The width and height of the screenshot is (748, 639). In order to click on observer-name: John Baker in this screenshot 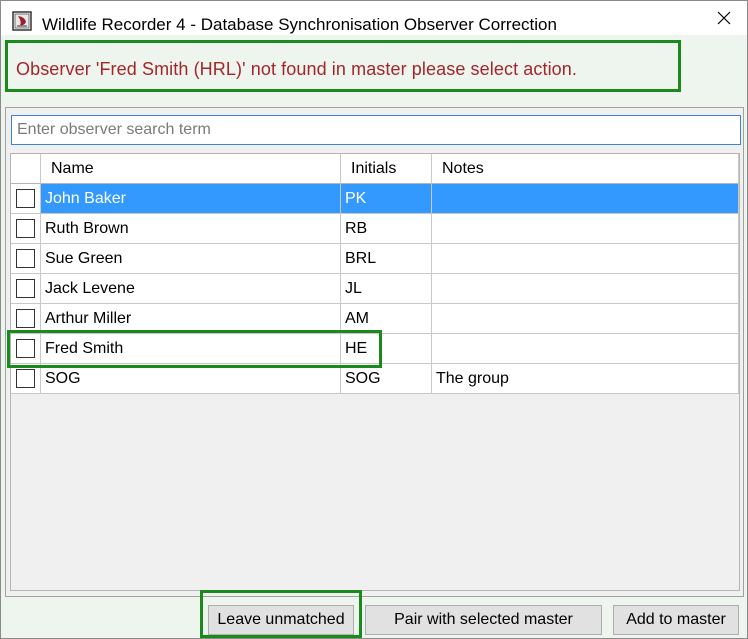, I will do `click(191, 199)`.